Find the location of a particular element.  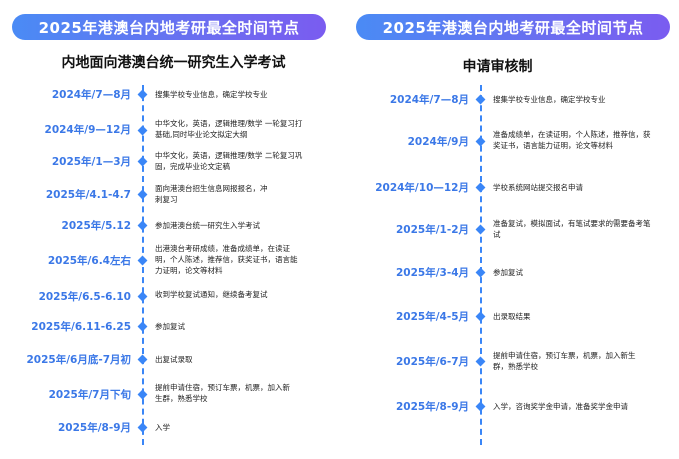

timeline-date: 2024年/10—12月 is located at coordinates (422, 188).